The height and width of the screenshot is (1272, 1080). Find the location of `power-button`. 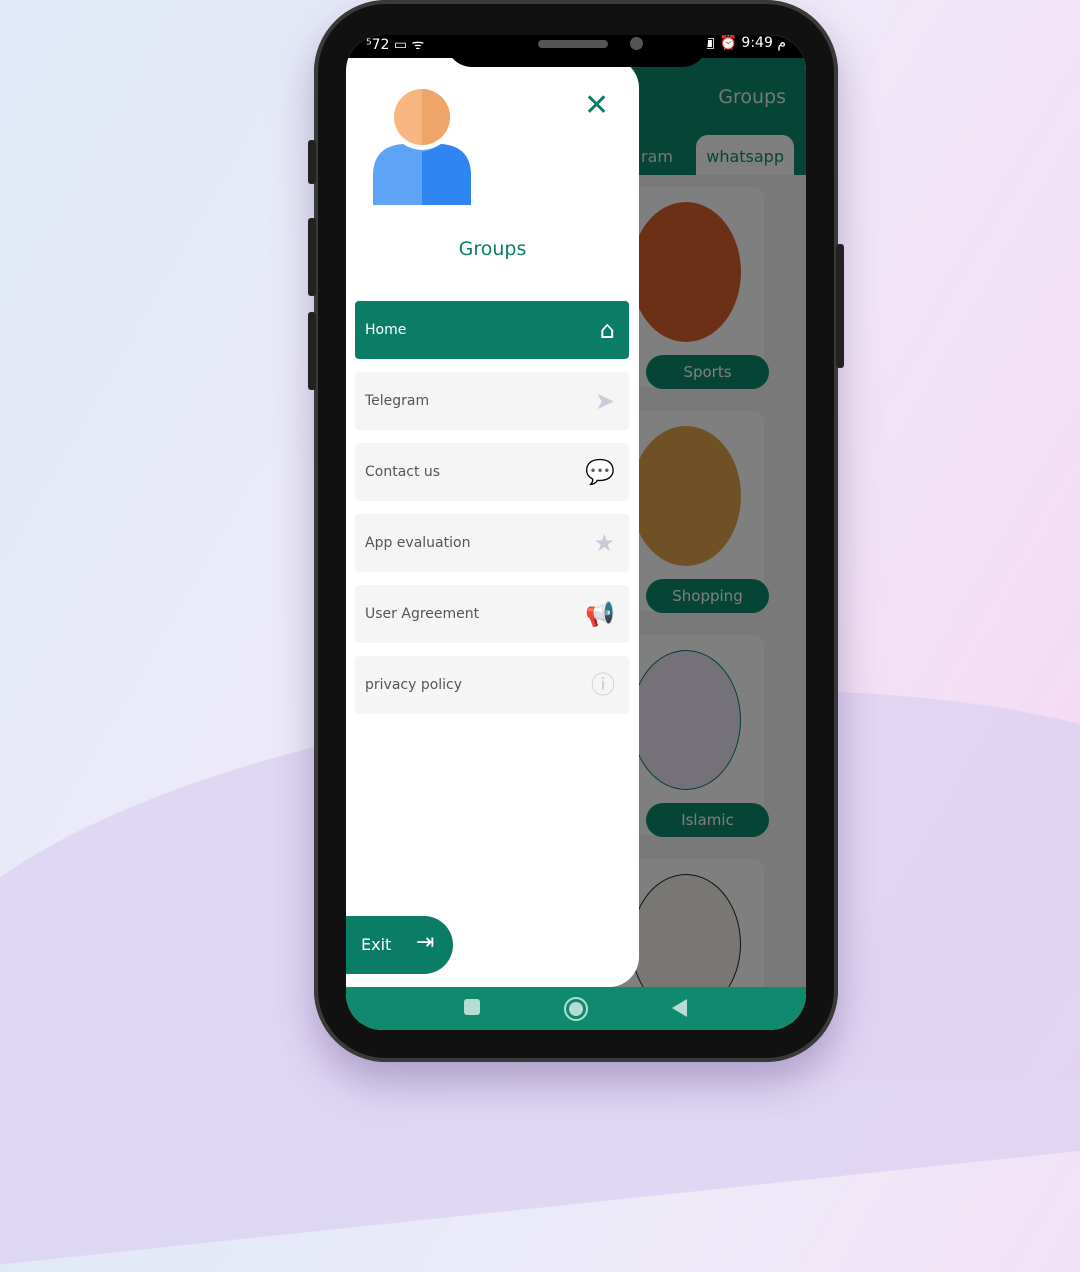

power-button is located at coordinates (840, 306).